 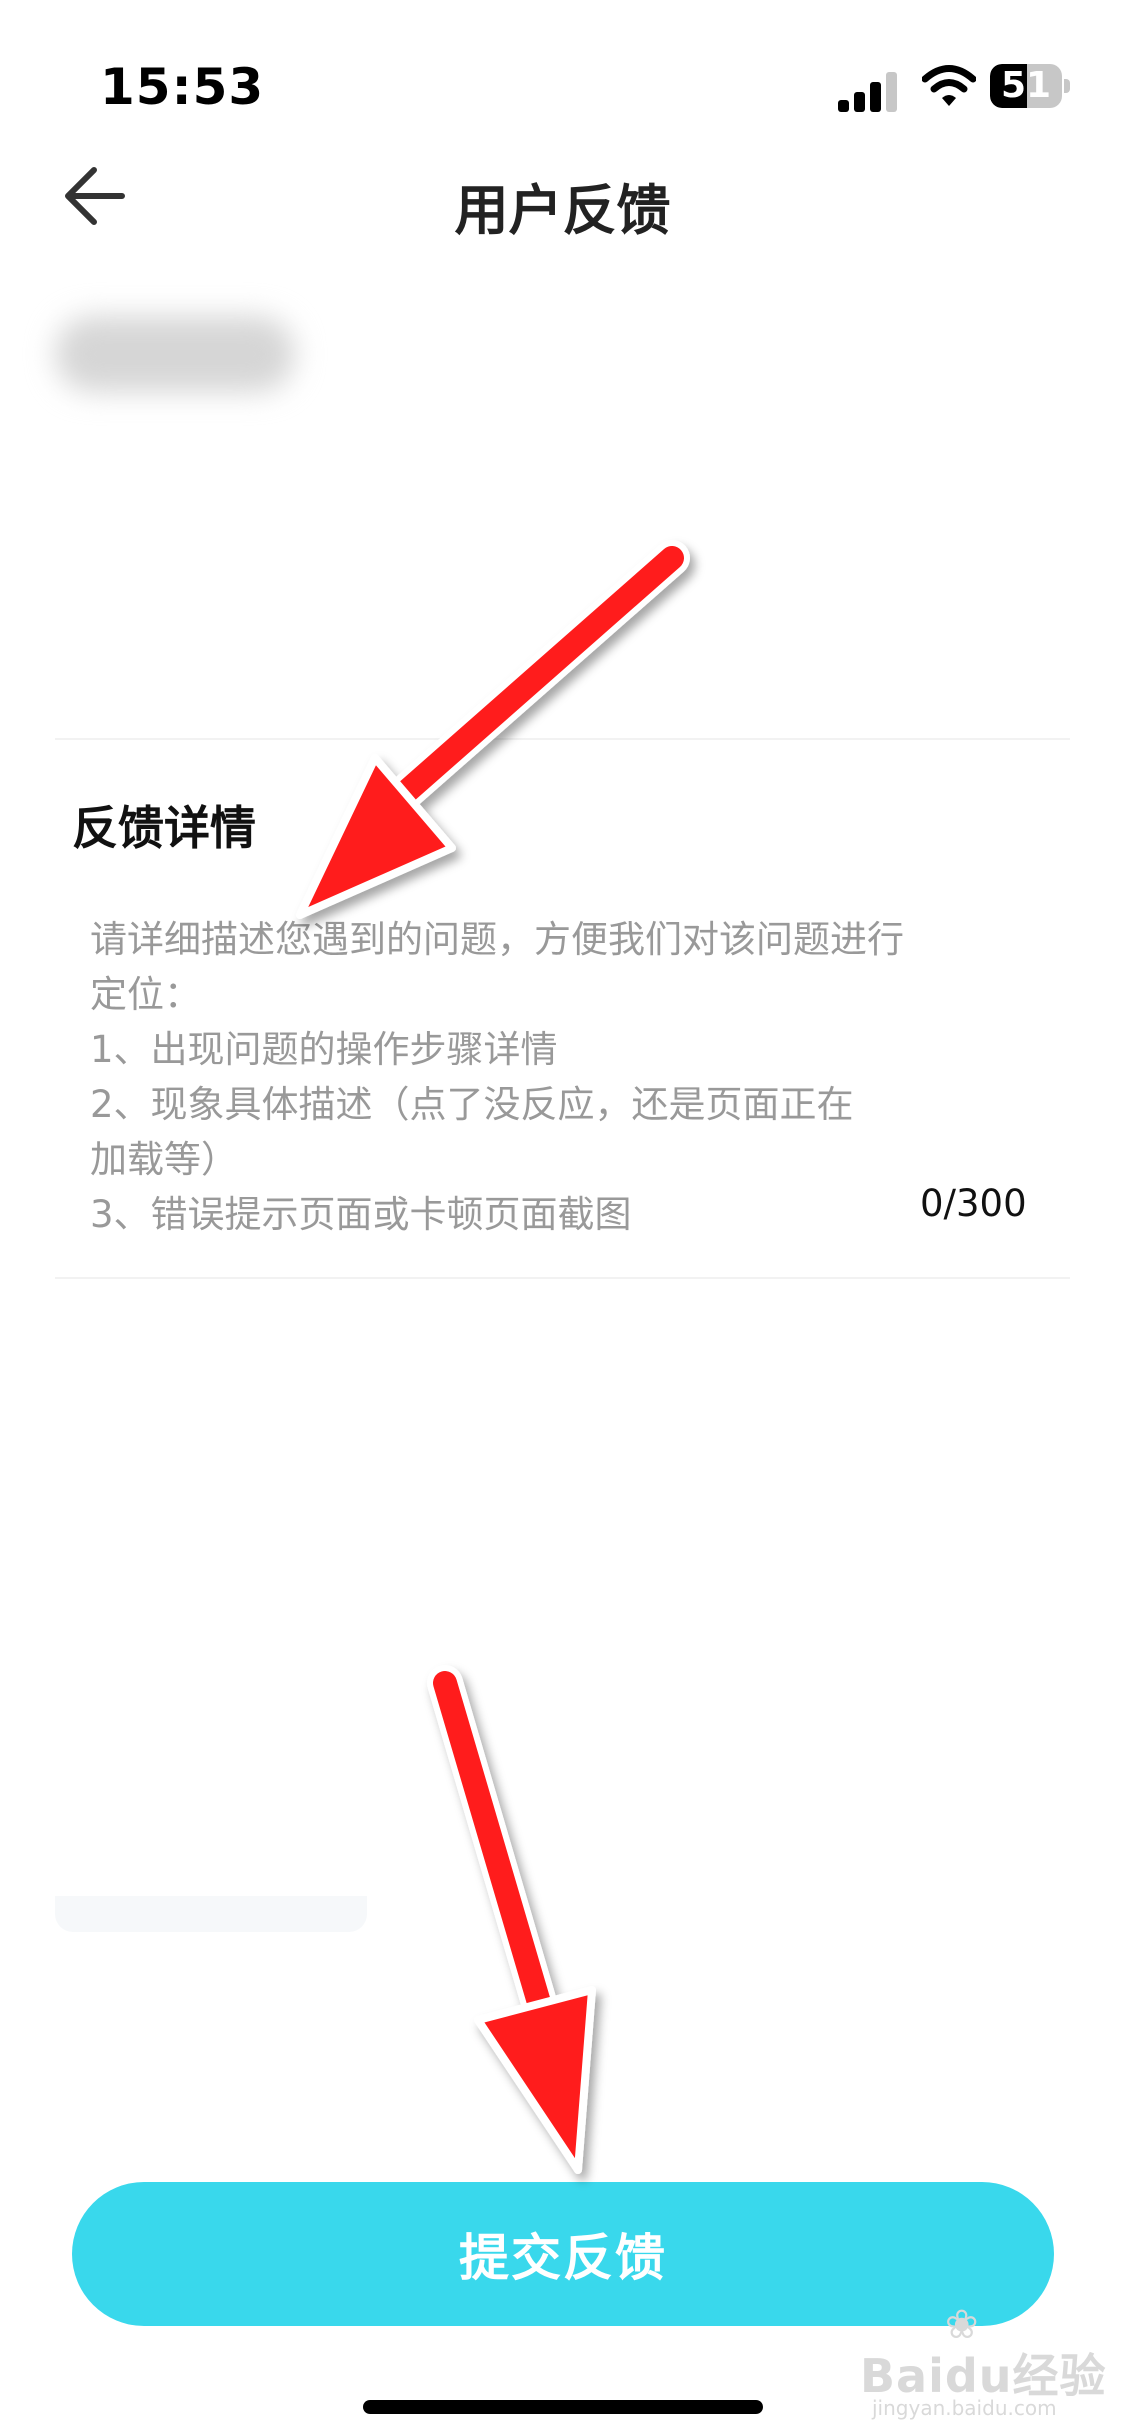 What do you see at coordinates (949, 85) in the screenshot?
I see `wifi-icon` at bounding box center [949, 85].